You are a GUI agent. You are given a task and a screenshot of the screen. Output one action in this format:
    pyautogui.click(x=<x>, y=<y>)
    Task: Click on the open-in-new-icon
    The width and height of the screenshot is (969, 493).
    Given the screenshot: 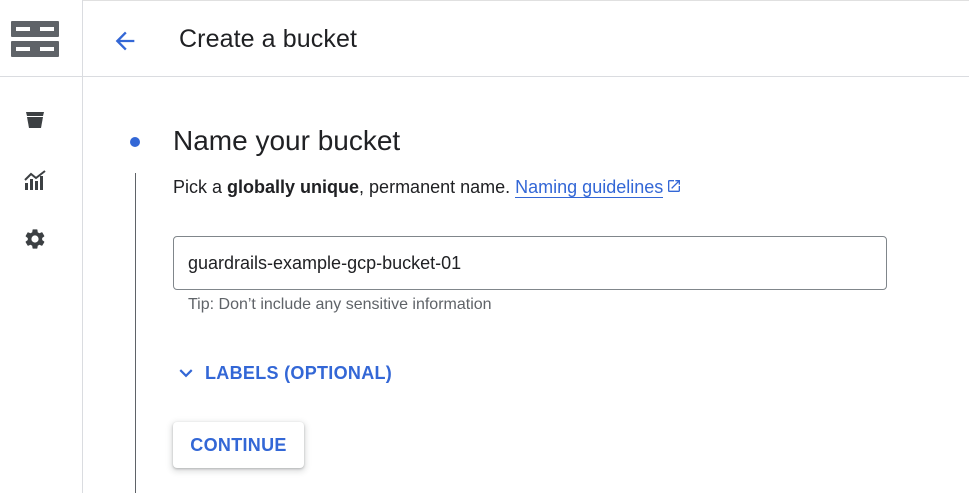 What is the action you would take?
    pyautogui.click(x=674, y=188)
    